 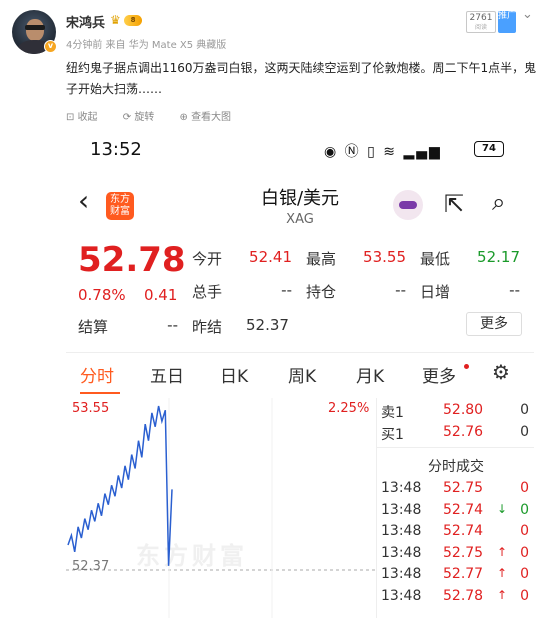 What do you see at coordinates (207, 327) in the screenshot?
I see `prev-settle-label: 昨结` at bounding box center [207, 327].